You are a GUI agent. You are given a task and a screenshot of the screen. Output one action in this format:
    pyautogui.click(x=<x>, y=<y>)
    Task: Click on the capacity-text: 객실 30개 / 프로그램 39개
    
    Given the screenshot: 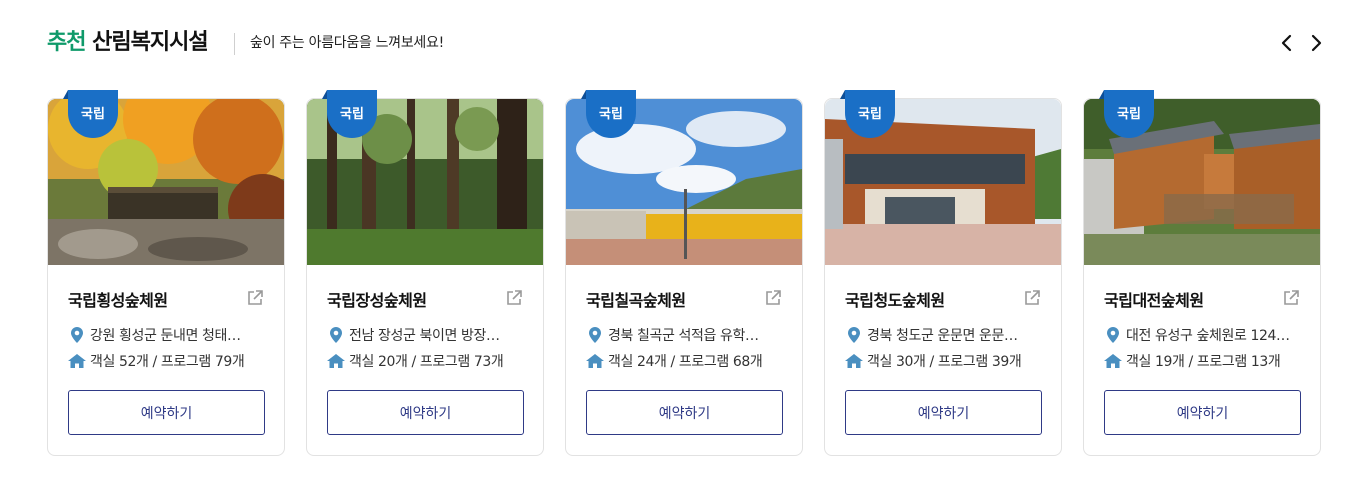 What is the action you would take?
    pyautogui.click(x=944, y=362)
    